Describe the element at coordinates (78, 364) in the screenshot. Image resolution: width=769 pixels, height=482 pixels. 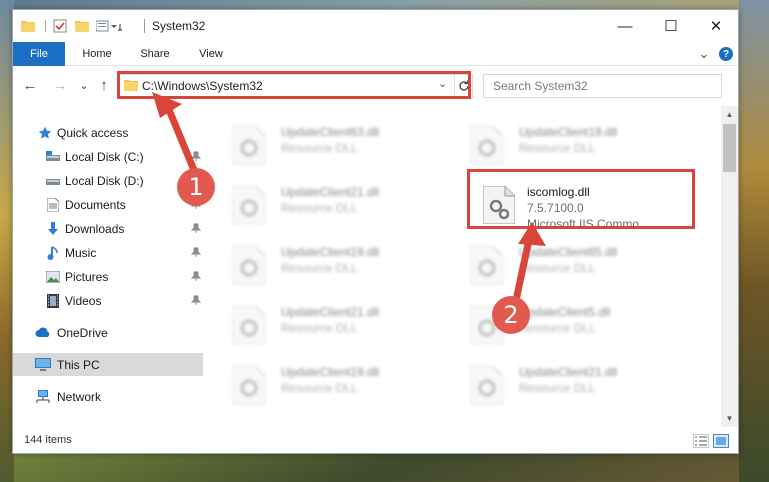
I see `sidebar-item-label: This PC` at that location.